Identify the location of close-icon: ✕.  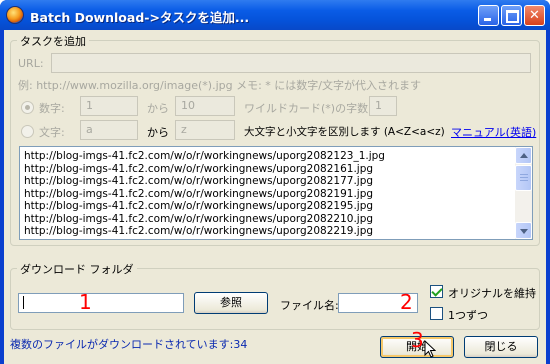
(534, 15).